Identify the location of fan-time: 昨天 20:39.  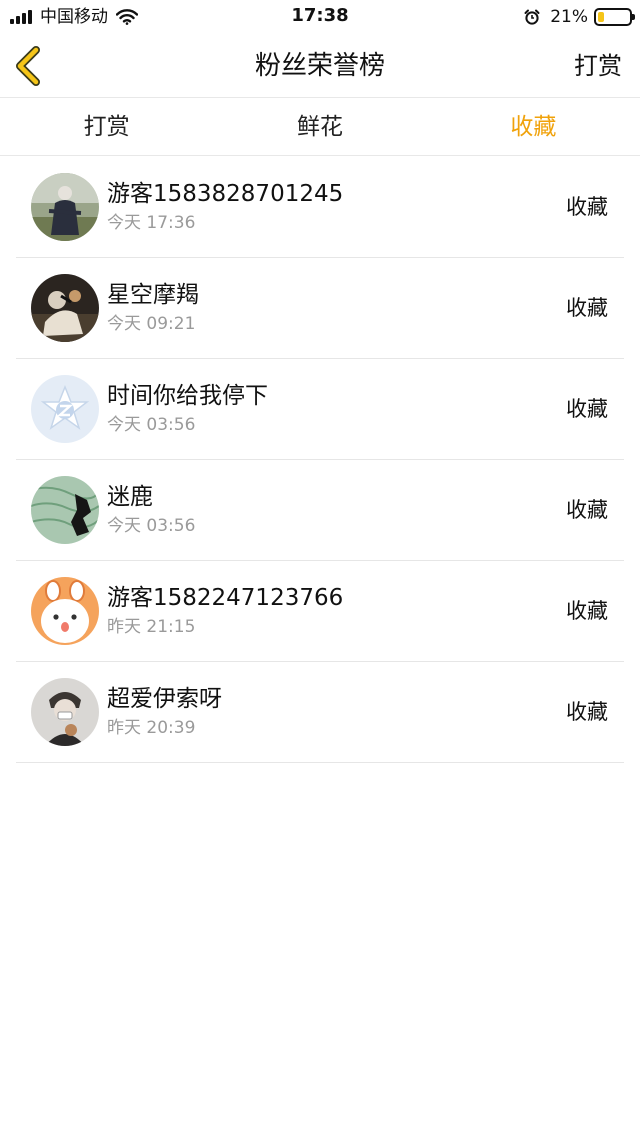
(151, 728).